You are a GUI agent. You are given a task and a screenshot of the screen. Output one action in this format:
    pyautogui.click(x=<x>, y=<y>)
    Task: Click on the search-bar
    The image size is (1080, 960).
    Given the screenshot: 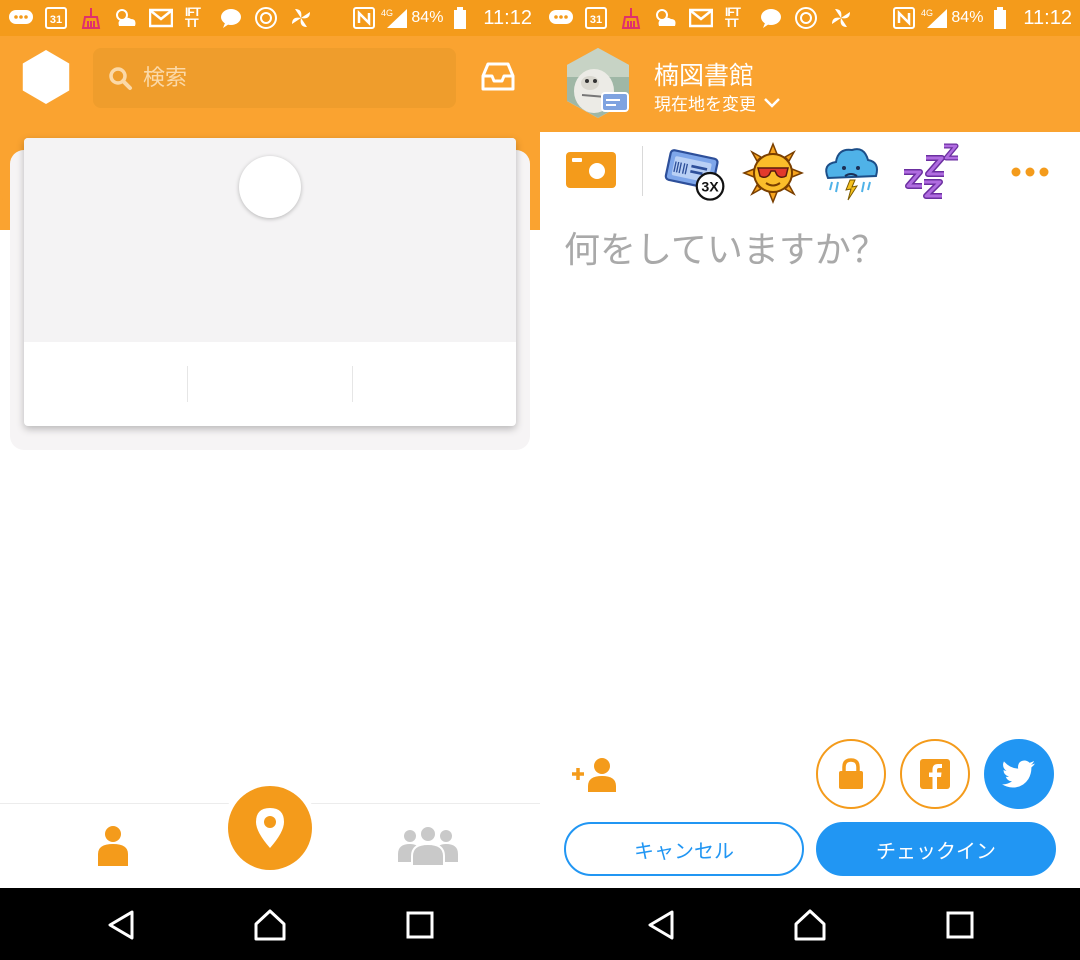 What is the action you would take?
    pyautogui.click(x=274, y=78)
    